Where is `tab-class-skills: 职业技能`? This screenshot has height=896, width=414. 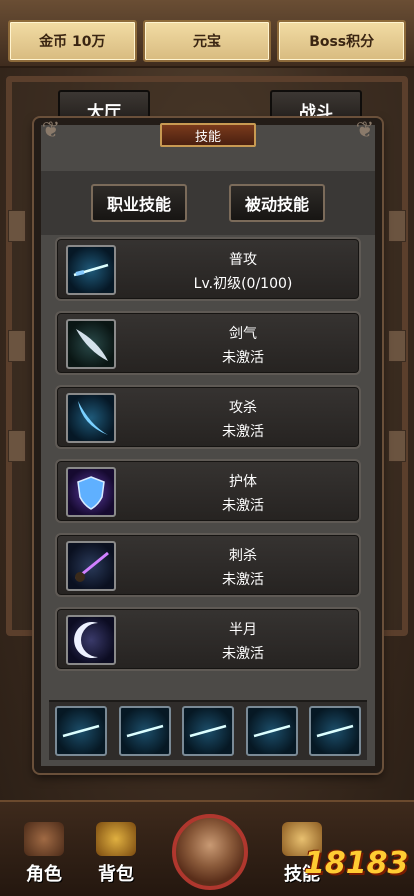 tab-class-skills: 职业技能 is located at coordinates (139, 203).